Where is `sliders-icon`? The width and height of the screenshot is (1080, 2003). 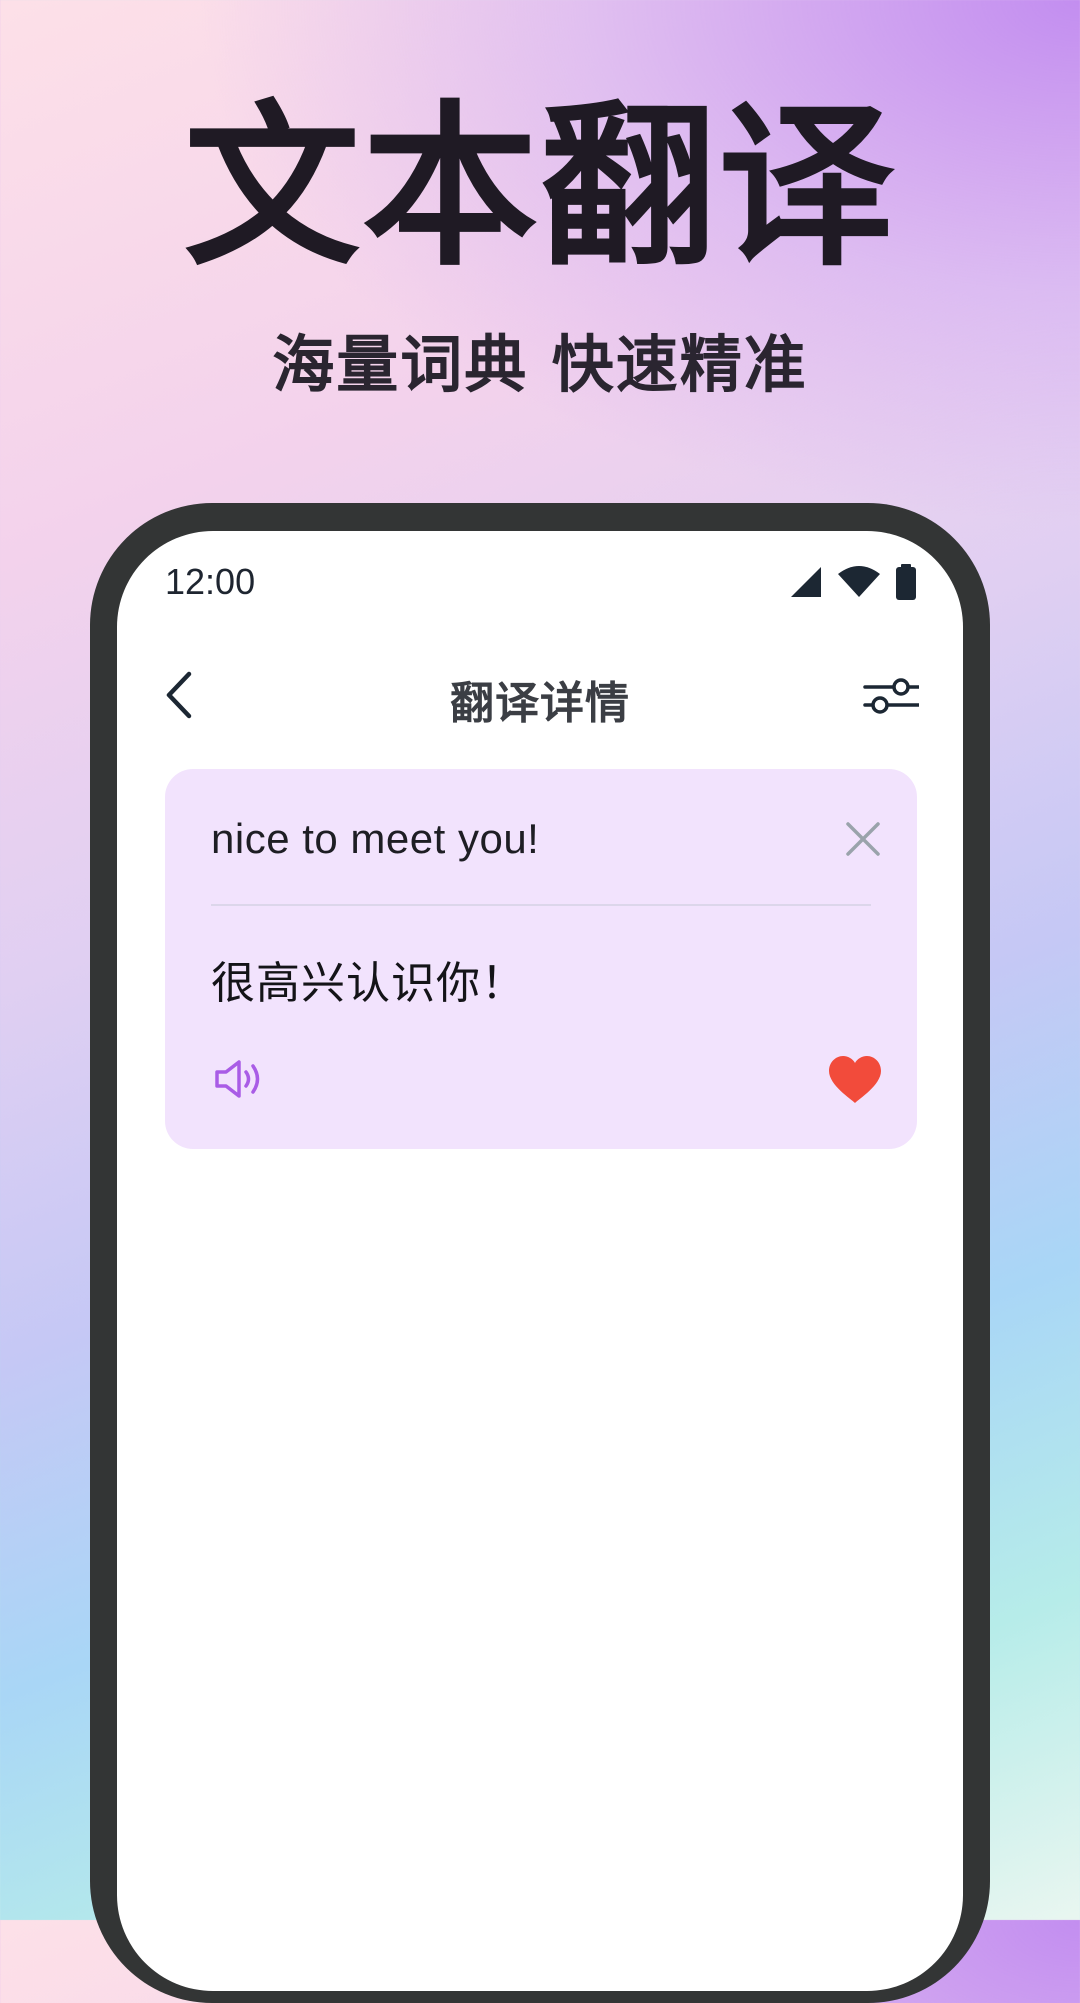 sliders-icon is located at coordinates (892, 696).